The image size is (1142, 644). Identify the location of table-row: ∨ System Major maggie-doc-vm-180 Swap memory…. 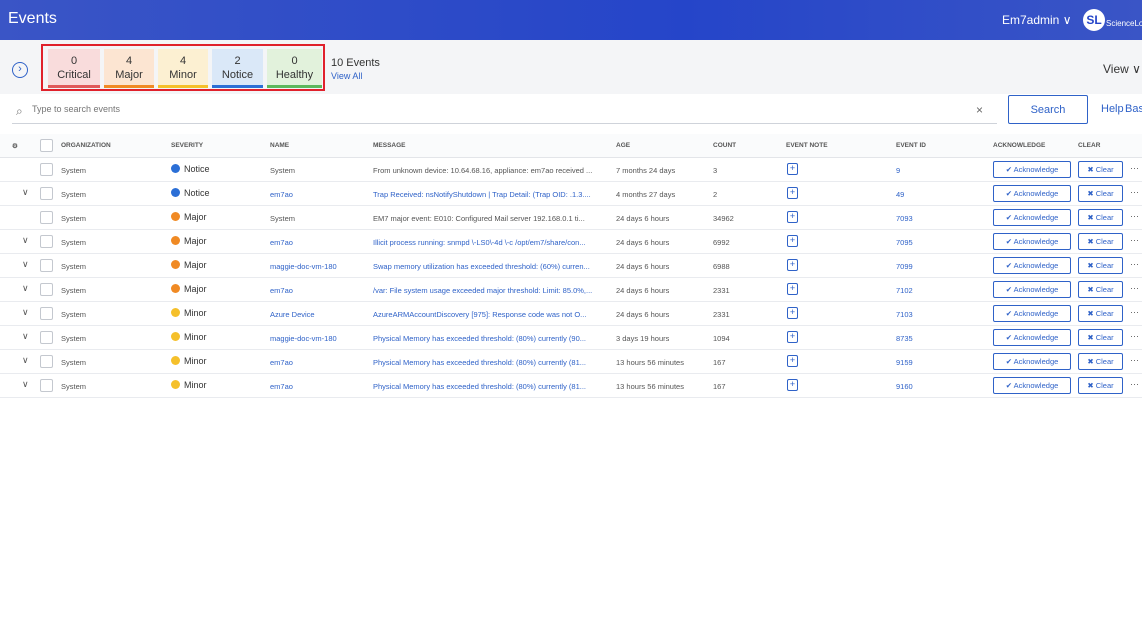
(571, 266).